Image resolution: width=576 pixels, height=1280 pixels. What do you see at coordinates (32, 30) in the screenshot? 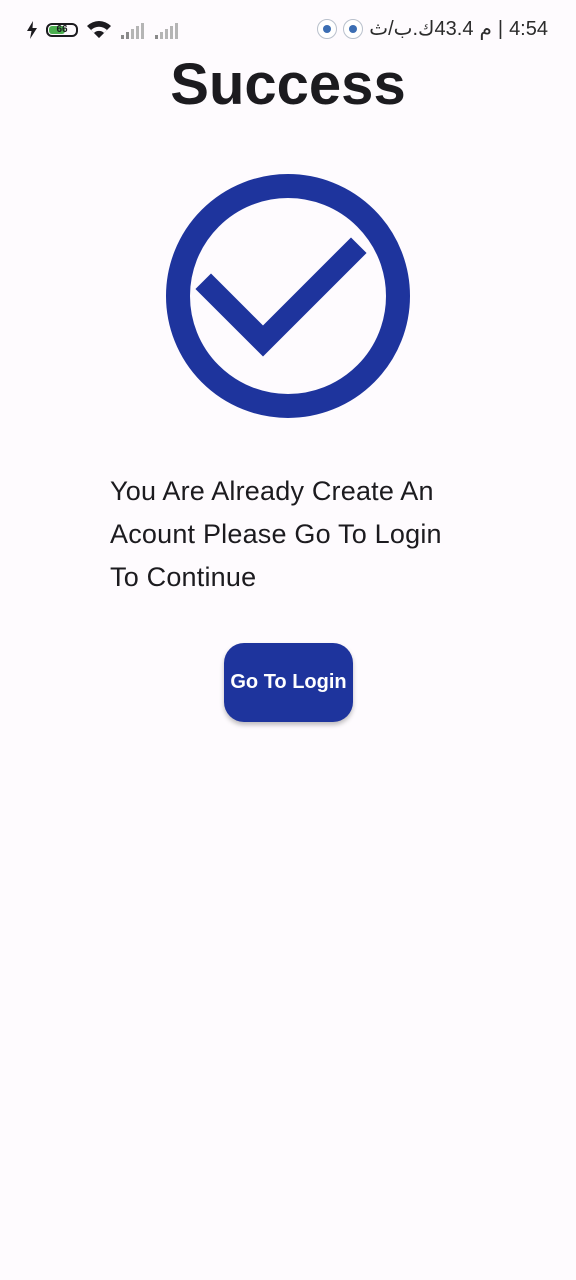
I see `charging-bolt-icon` at bounding box center [32, 30].